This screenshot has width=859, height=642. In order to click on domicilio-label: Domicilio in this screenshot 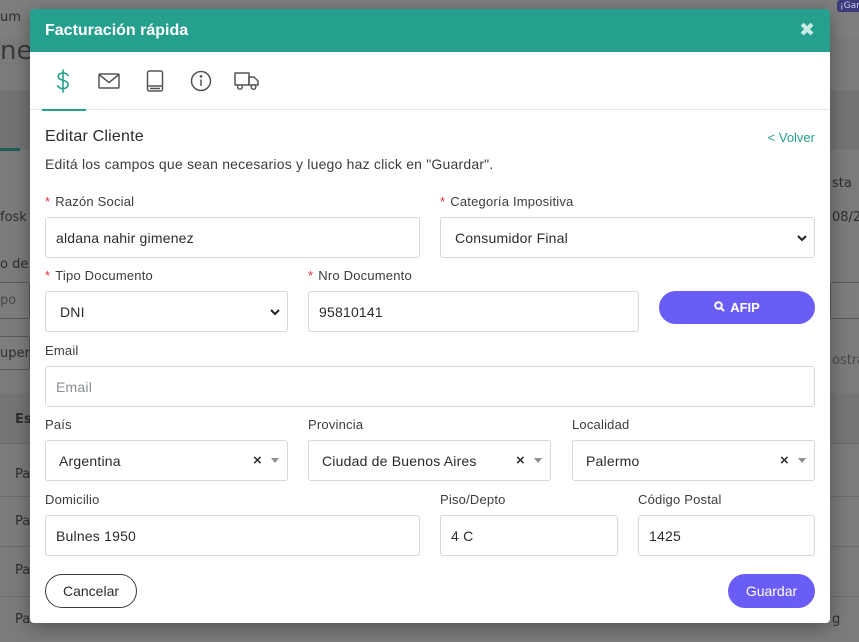, I will do `click(72, 499)`.